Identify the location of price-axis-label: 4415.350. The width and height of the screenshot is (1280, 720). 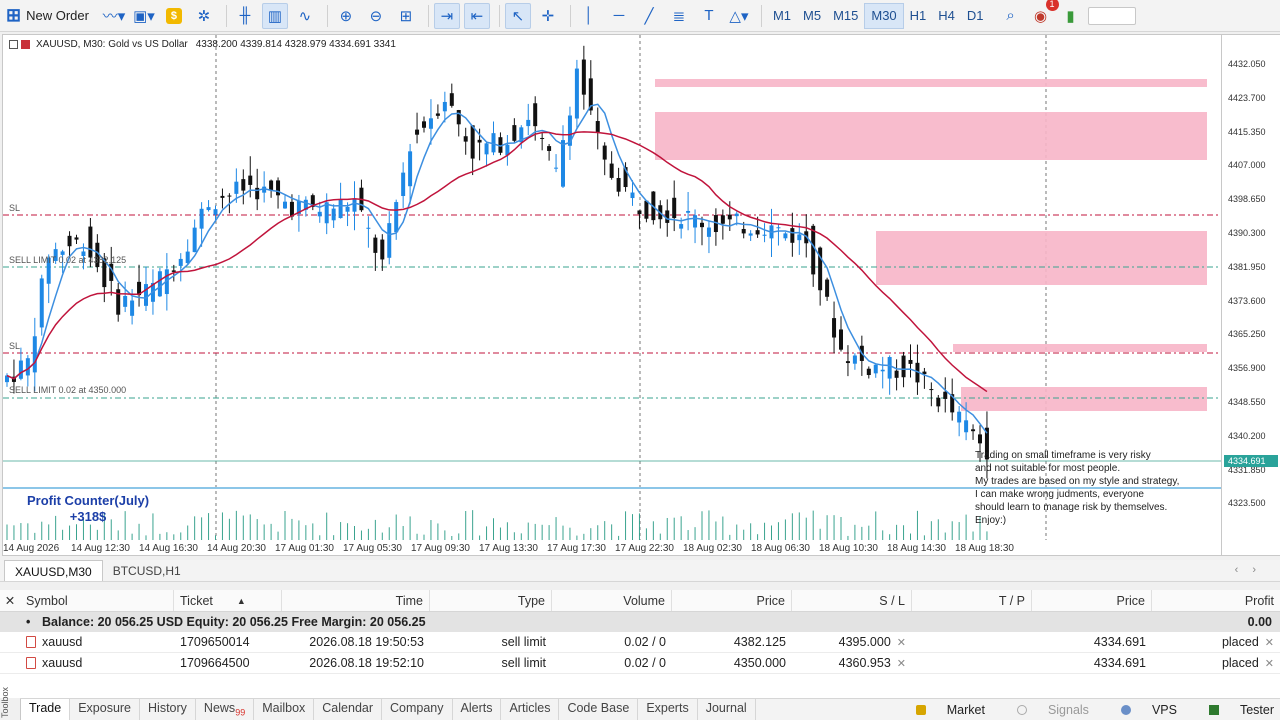
(1247, 131).